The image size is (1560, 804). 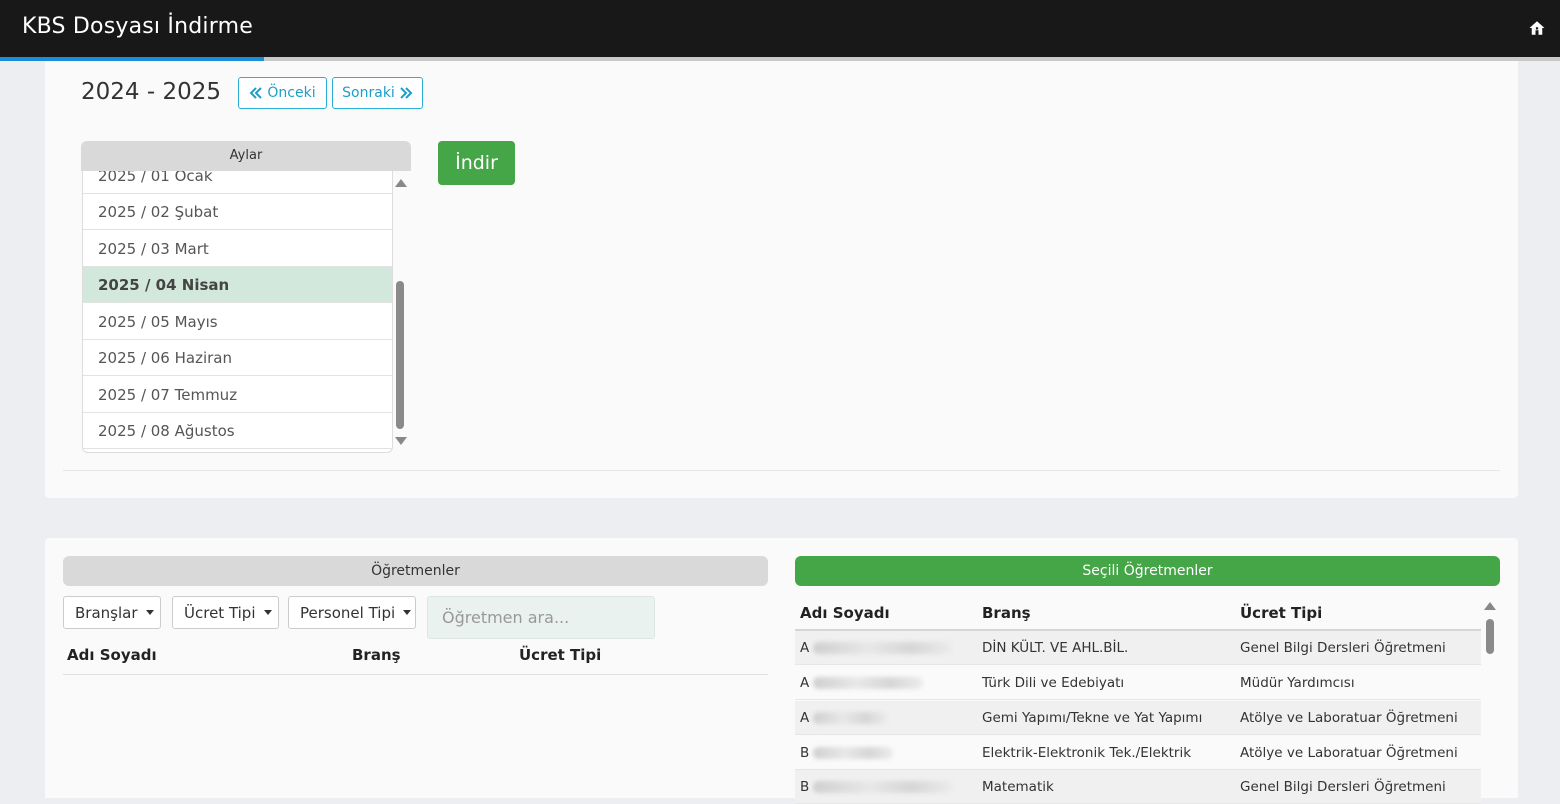 I want to click on months-header: Aylar, so click(x=246, y=156).